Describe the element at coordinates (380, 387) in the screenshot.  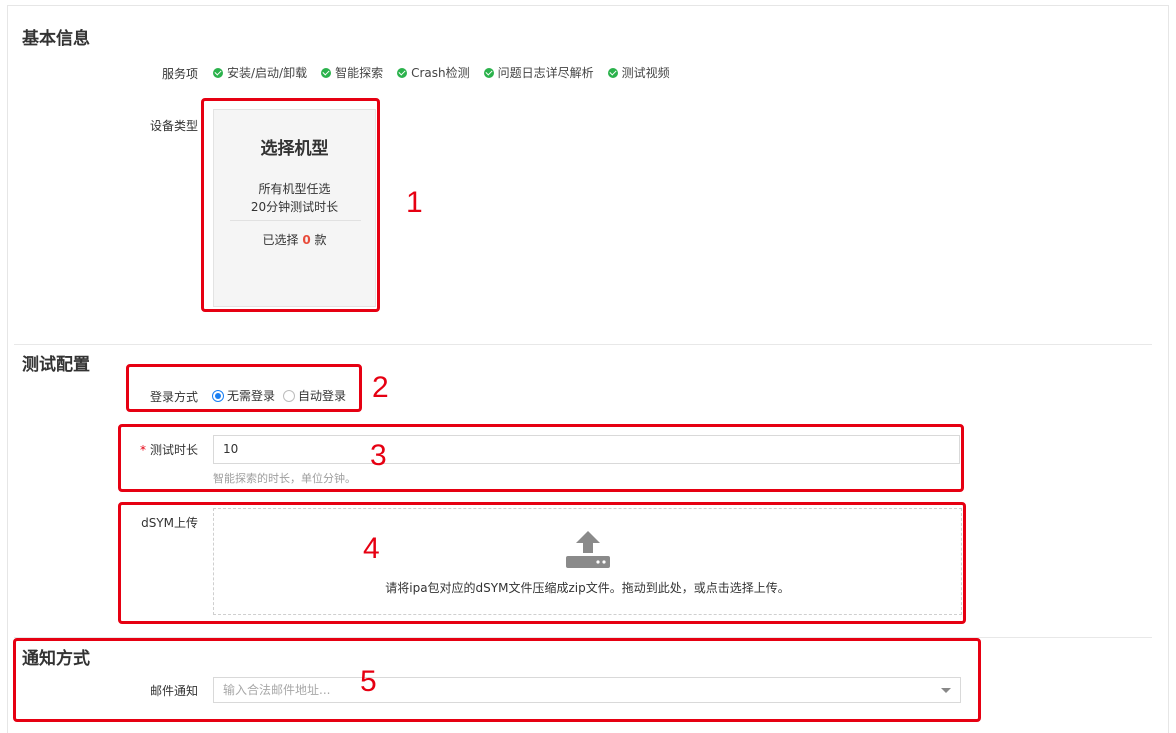
I see `annotation-number-2: 2` at that location.